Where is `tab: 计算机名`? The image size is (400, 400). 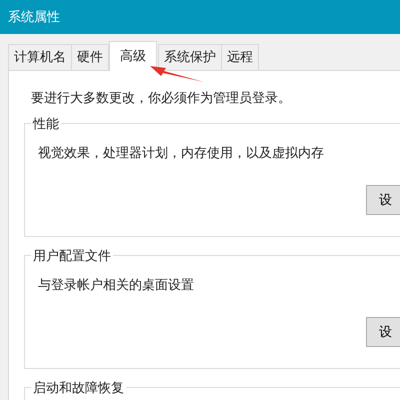
tab: 计算机名 is located at coordinates (40, 57).